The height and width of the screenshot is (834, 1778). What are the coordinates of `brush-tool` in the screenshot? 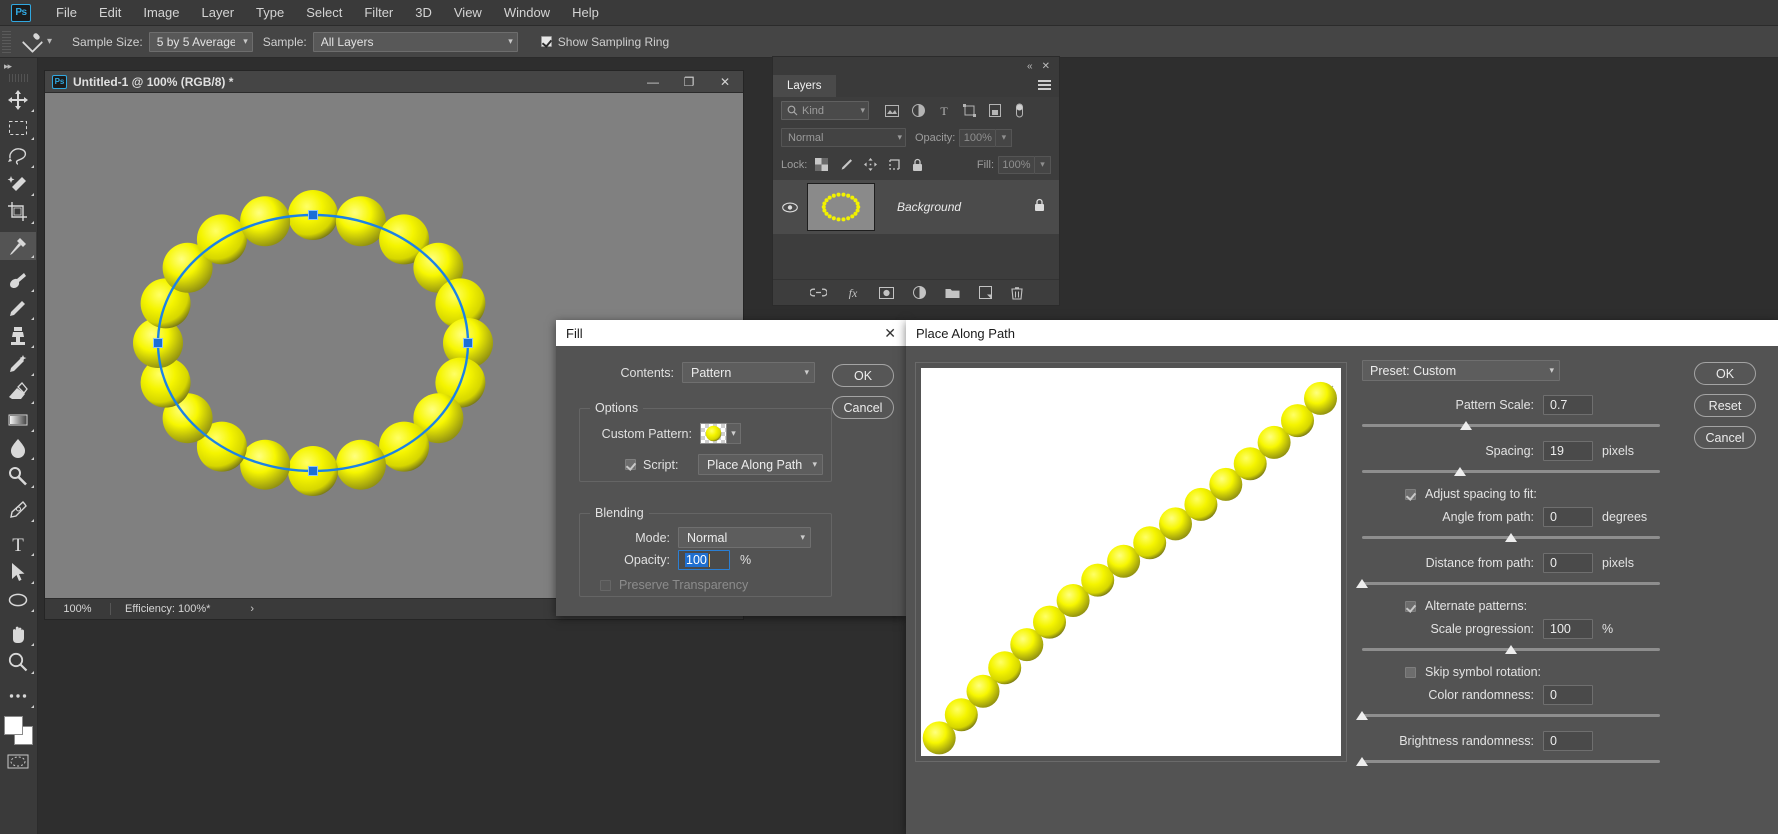 It's located at (18, 308).